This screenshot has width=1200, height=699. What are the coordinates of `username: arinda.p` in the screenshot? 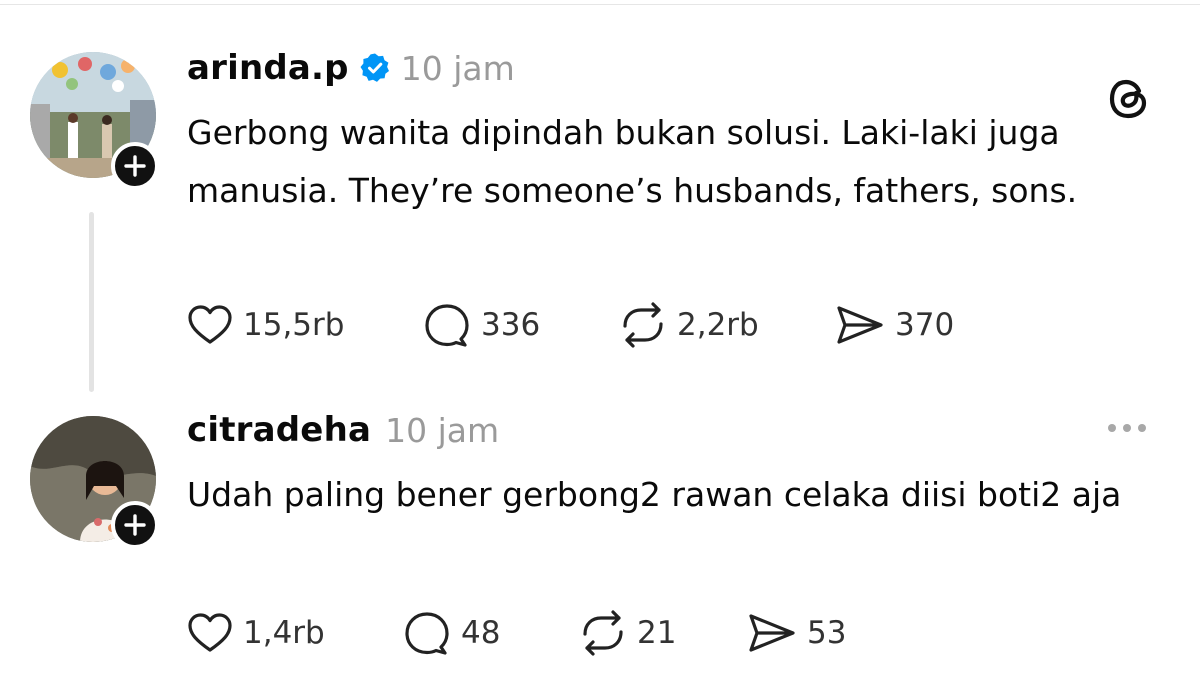 It's located at (268, 68).